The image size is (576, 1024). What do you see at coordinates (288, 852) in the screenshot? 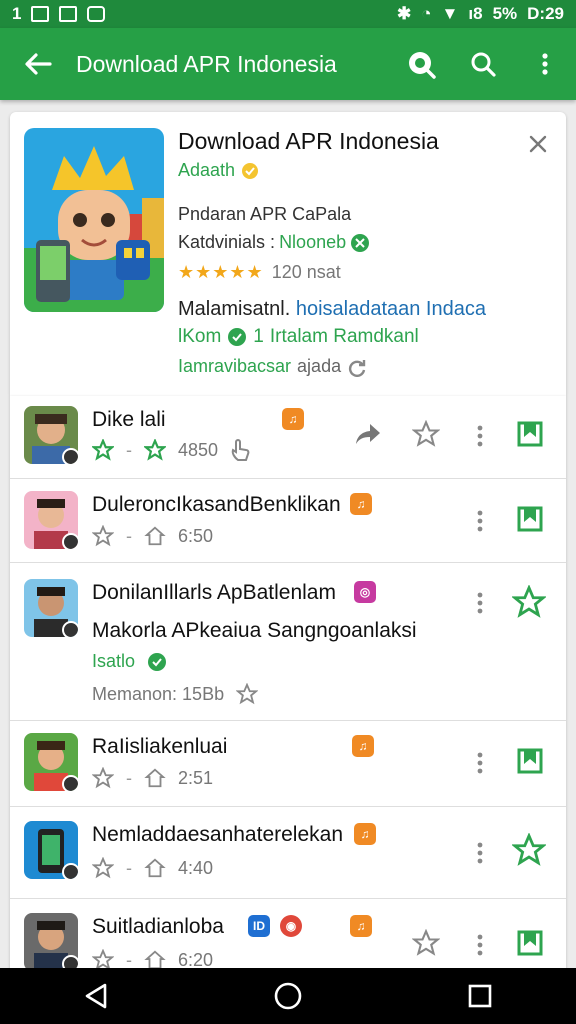
I see `list-item: Nemladdaesanhaterelekan ♫ - 4:40` at bounding box center [288, 852].